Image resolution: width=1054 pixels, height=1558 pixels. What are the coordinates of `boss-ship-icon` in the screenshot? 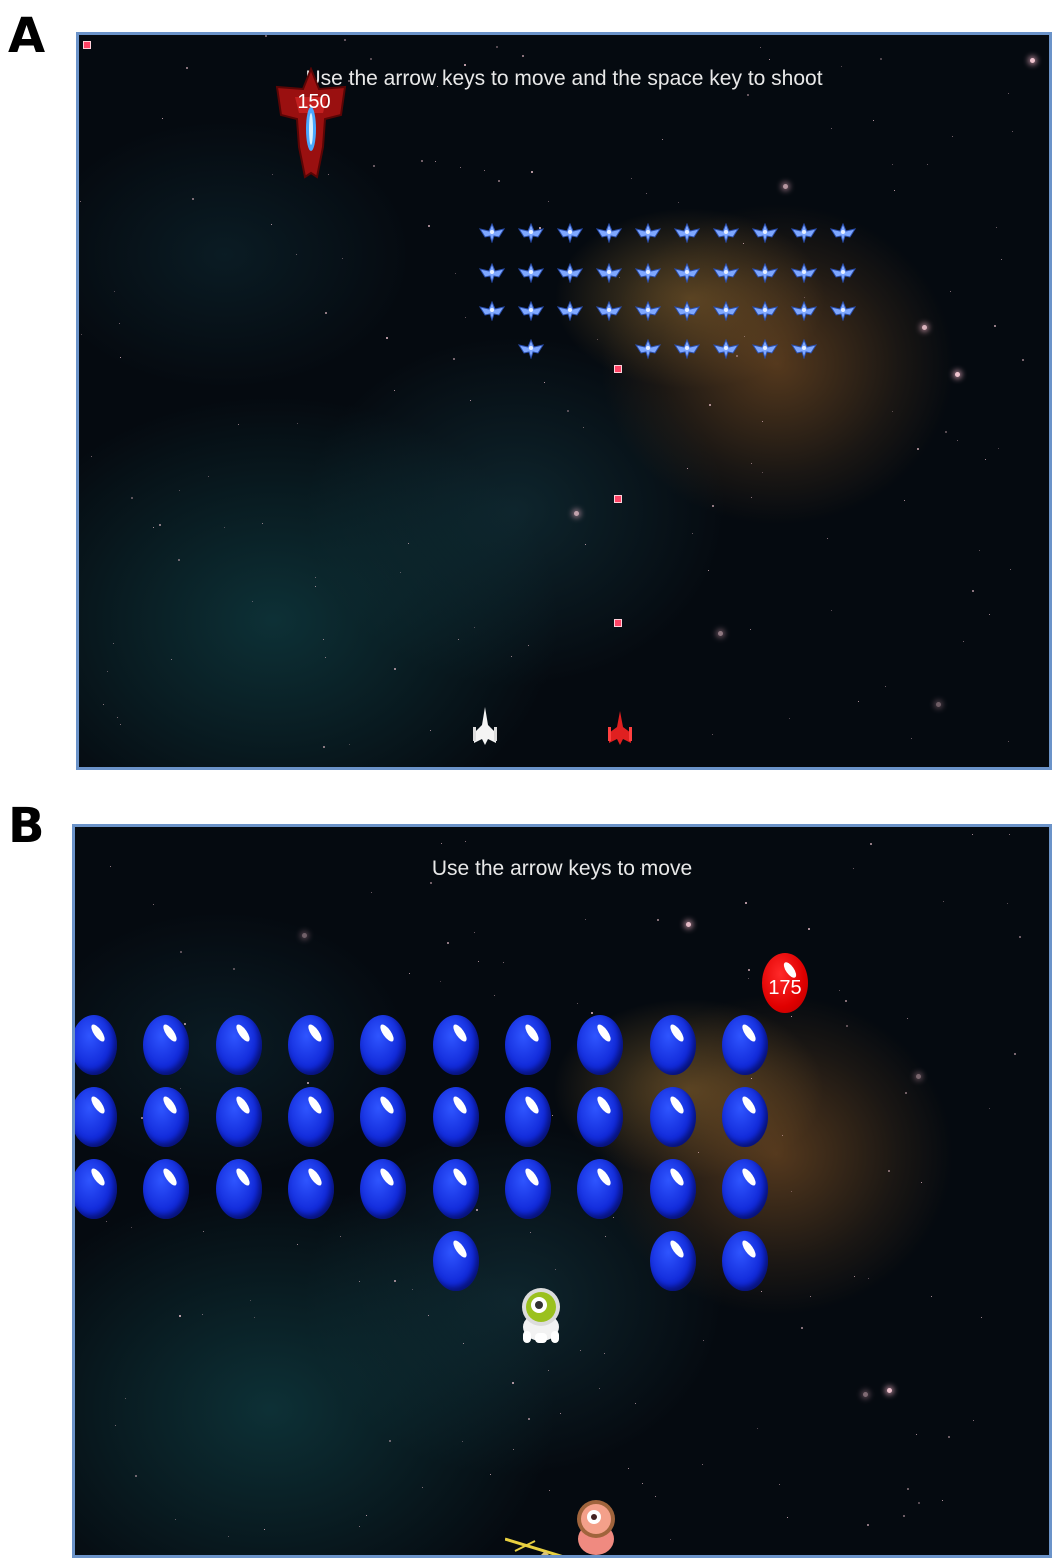 It's located at (311, 123).